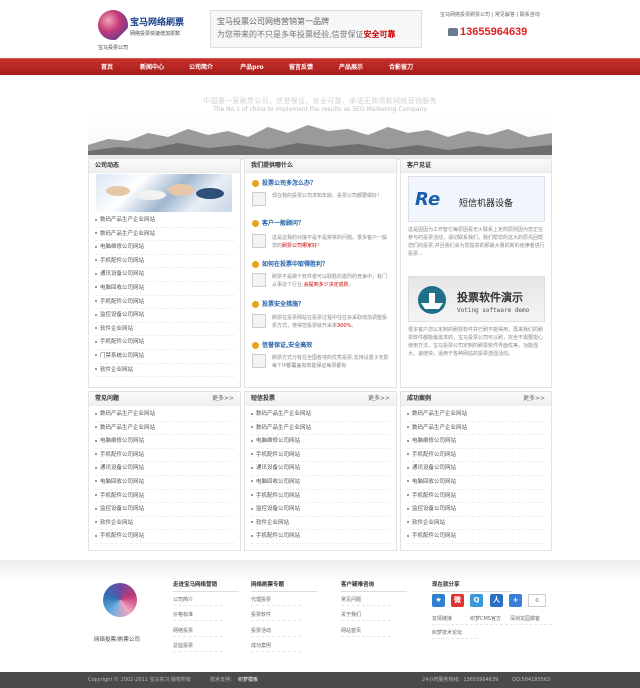 This screenshot has height=688, width=640. What do you see at coordinates (330, 281) in the screenshot?
I see `faq-answer: 刷票不是做个软件者可以取胜的激烈的竞争中，有门从事这个行业,会提到多少决定成败。` at bounding box center [330, 281].